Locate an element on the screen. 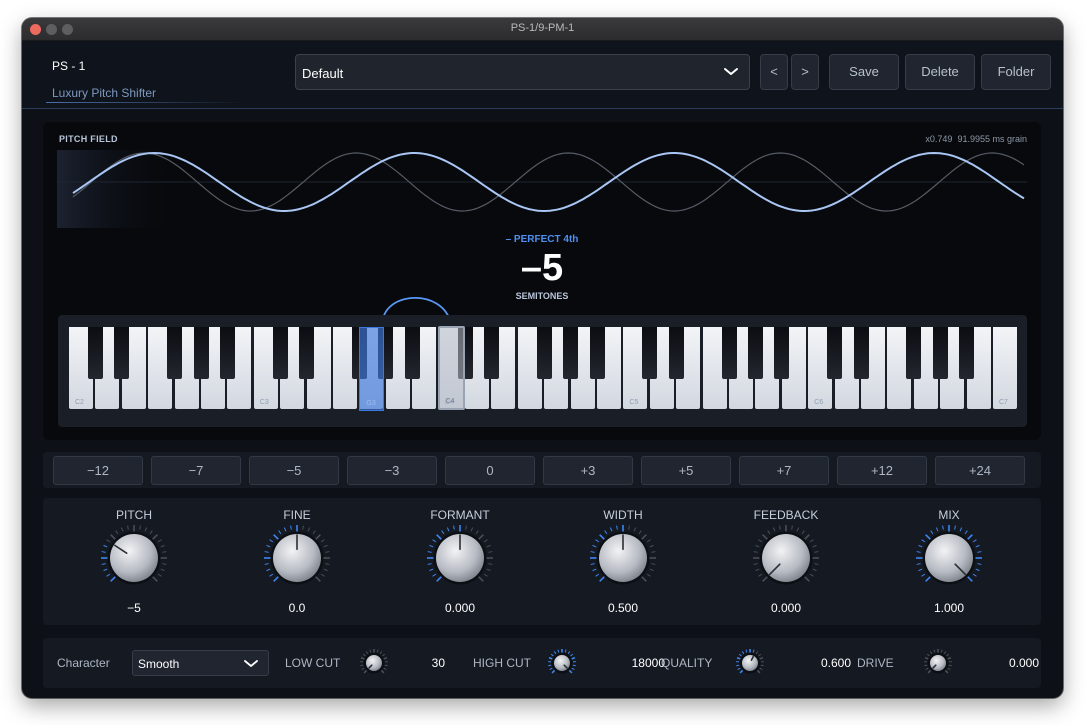 This screenshot has width=1086, height=725. interval-button: −5 is located at coordinates (294, 470).